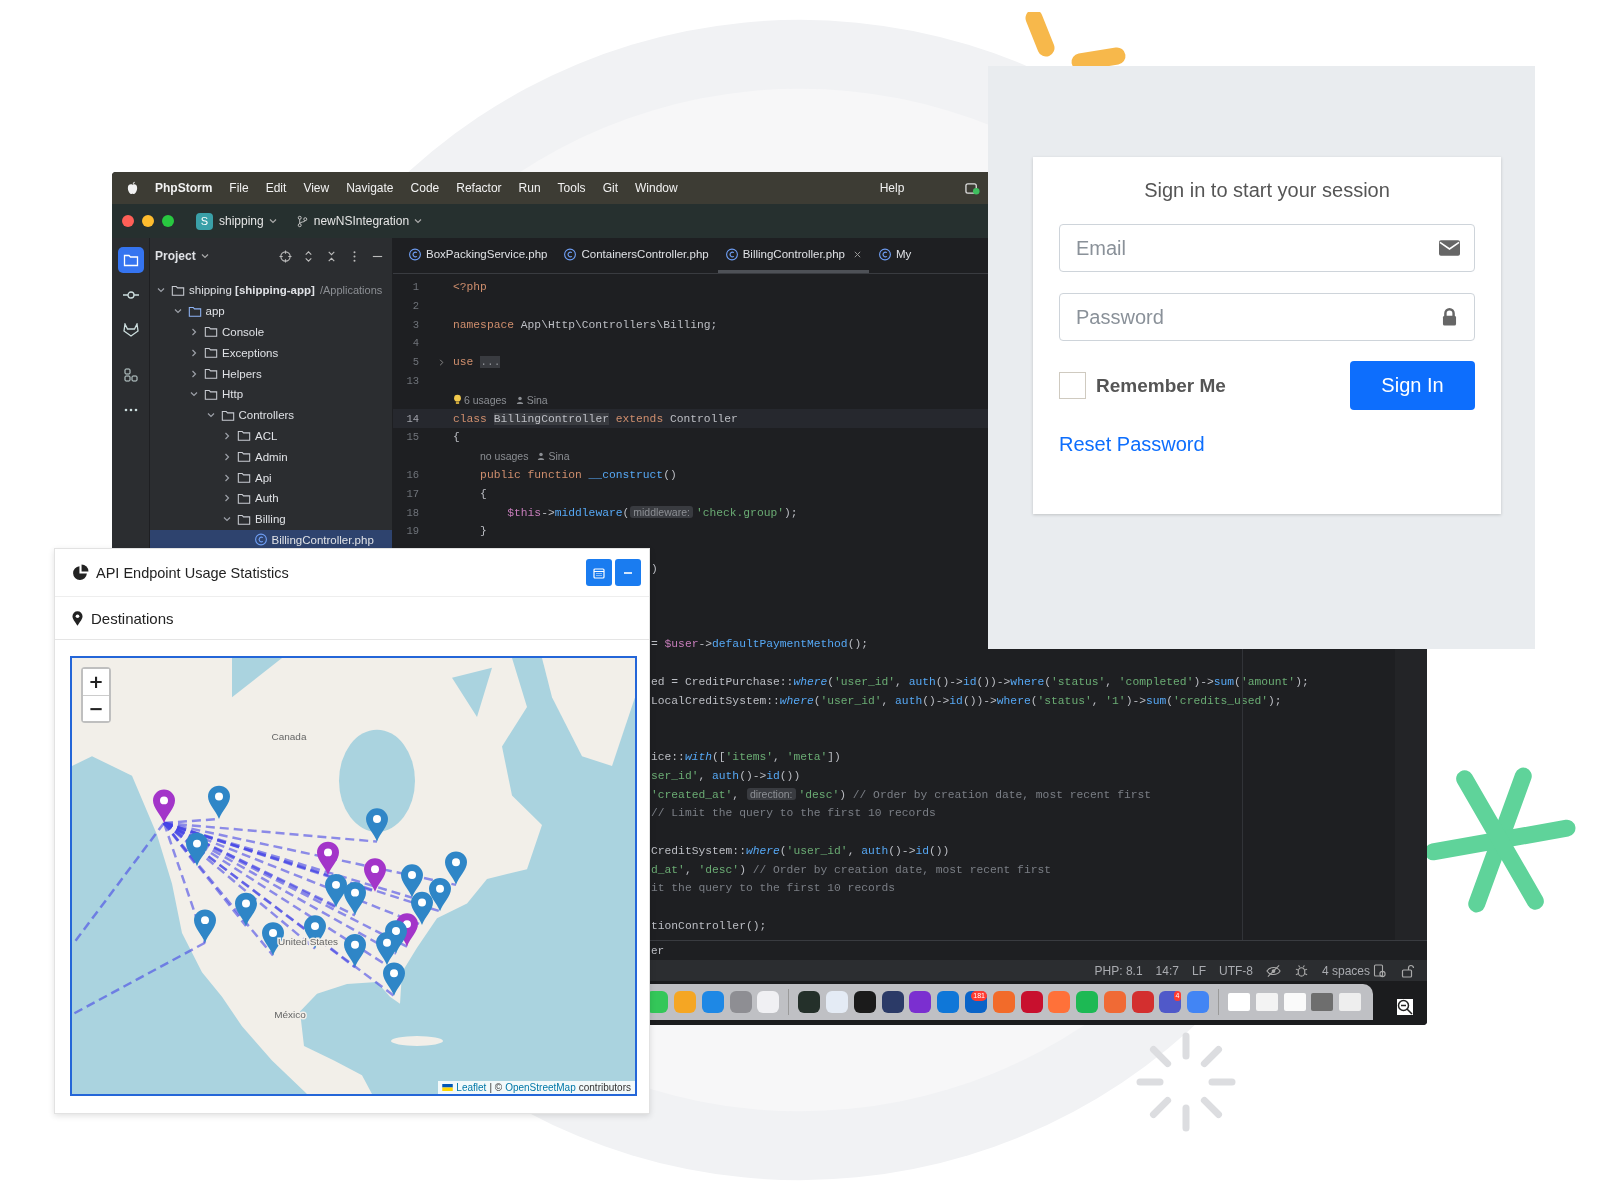 Image resolution: width=1600 pixels, height=1200 pixels. What do you see at coordinates (241, 221) in the screenshot?
I see `project-selector: shipping` at bounding box center [241, 221].